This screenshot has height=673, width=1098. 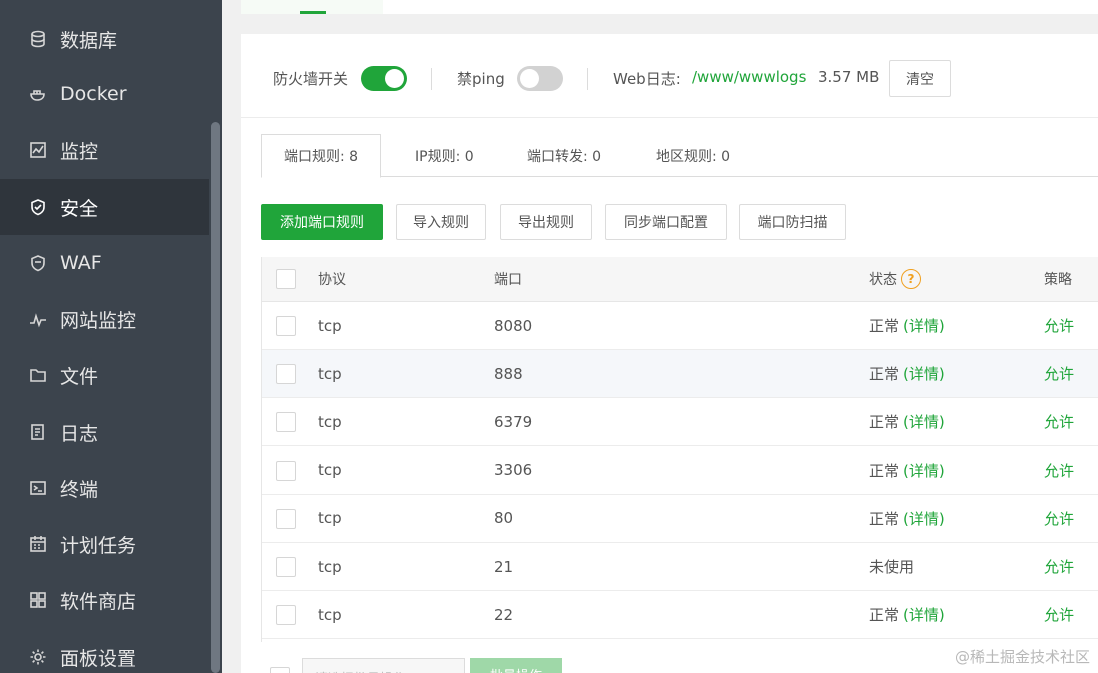 I want to click on weblog-path-link: /www/wwwlogs, so click(x=749, y=77).